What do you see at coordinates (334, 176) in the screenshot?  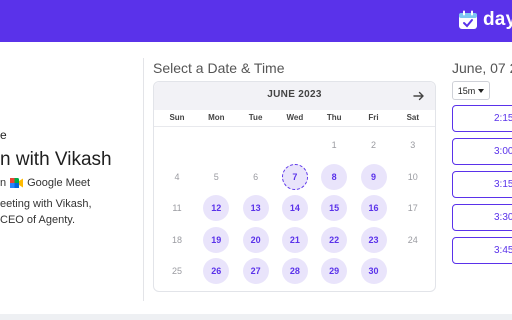 I see `calendar-day: 8` at bounding box center [334, 176].